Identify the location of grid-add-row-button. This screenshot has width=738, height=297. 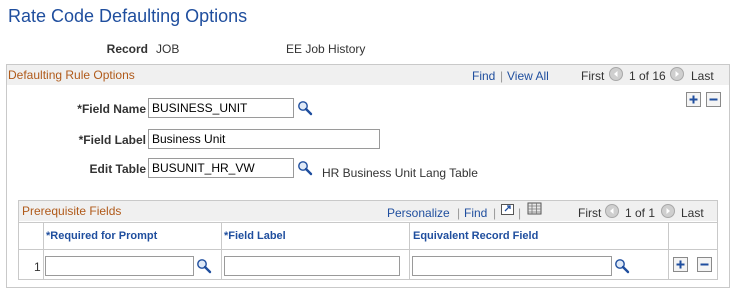
(680, 264).